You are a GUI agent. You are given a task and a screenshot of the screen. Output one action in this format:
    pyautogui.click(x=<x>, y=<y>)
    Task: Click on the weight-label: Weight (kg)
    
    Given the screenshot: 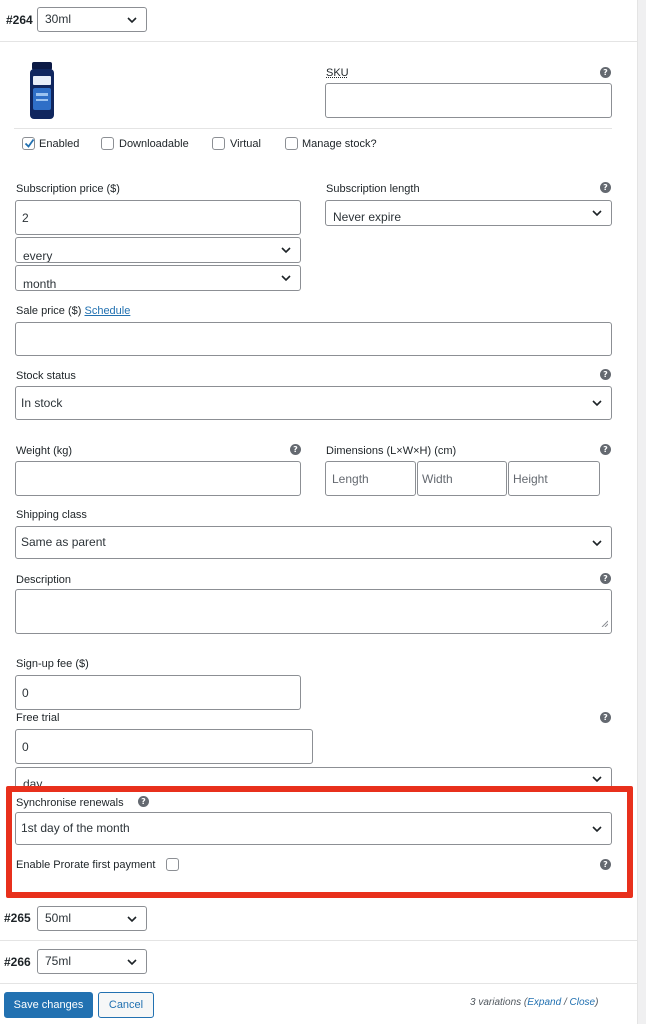 What is the action you would take?
    pyautogui.click(x=44, y=451)
    